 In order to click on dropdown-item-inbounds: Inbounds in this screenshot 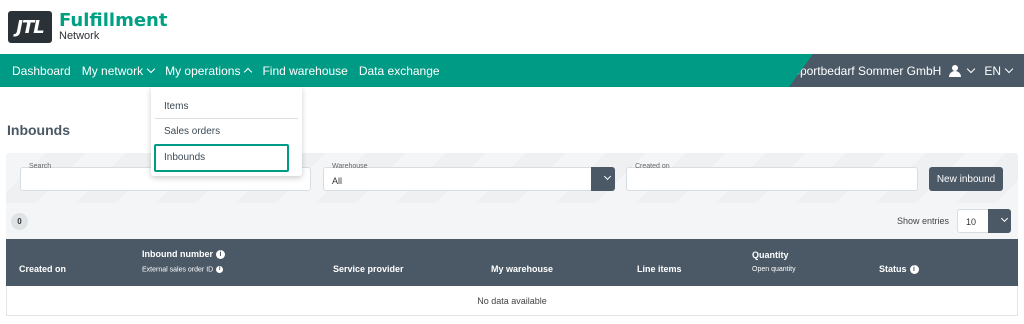, I will do `click(184, 157)`.